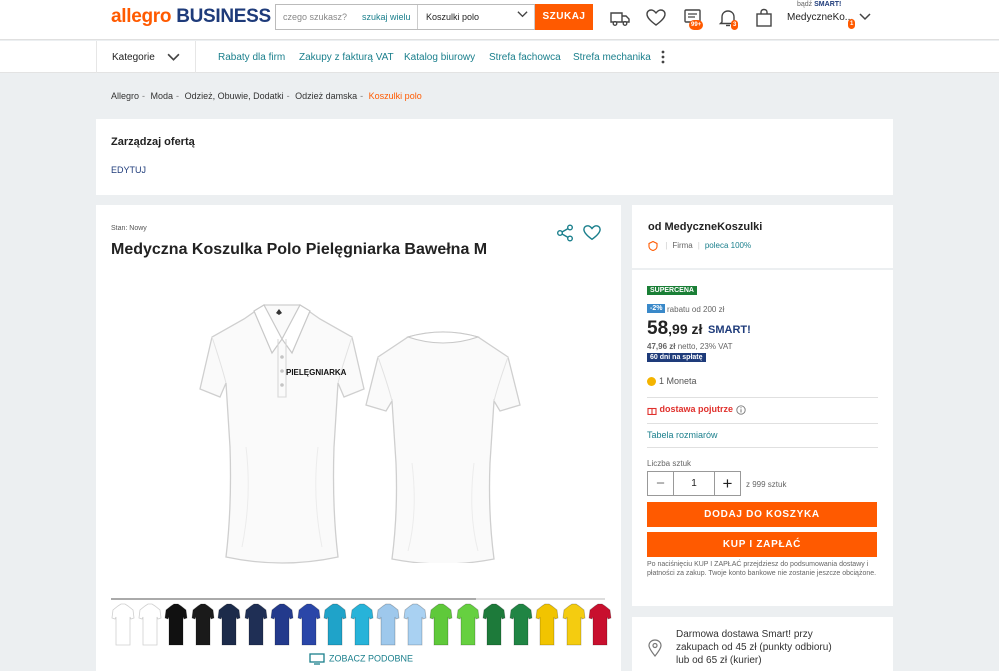  Describe the element at coordinates (672, 290) in the screenshot. I see `supercena-badge: SUPERCENA` at that location.